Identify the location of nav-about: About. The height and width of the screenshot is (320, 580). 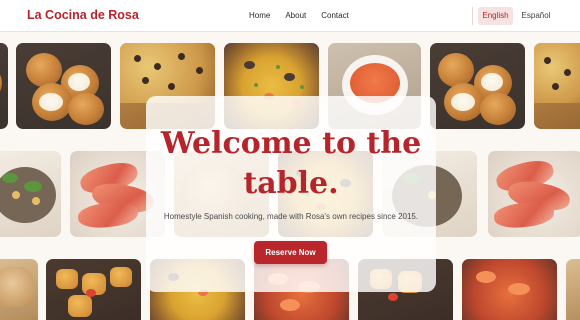
(295, 15).